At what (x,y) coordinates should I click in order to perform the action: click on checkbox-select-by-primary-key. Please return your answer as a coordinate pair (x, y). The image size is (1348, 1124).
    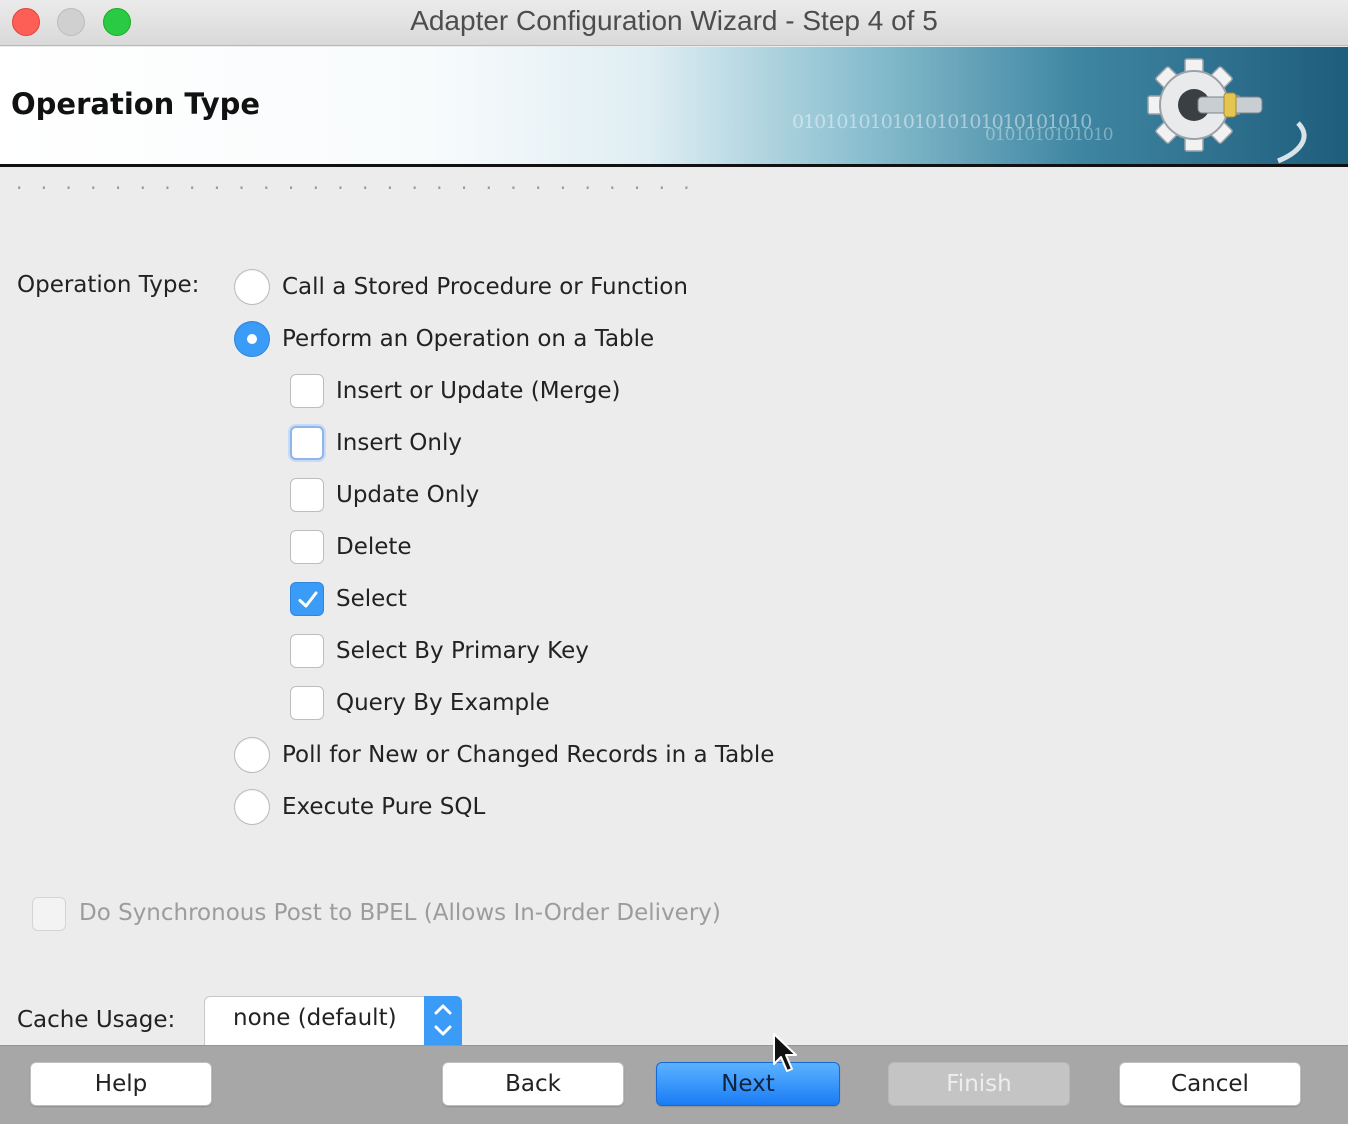
    Looking at the image, I should click on (307, 651).